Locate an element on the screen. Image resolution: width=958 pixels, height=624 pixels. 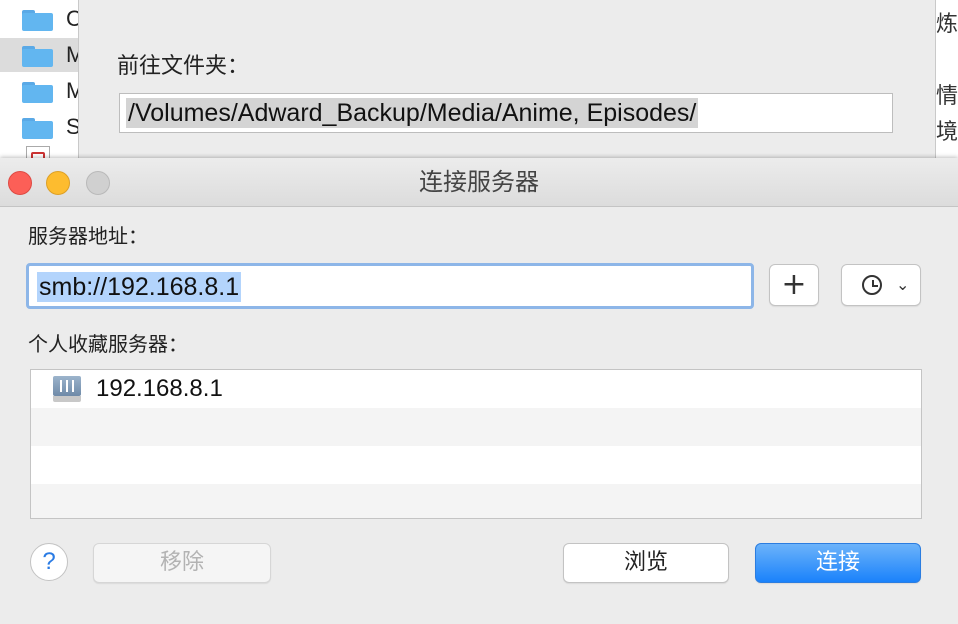
window-title: 连接服务器 is located at coordinates (479, 182).